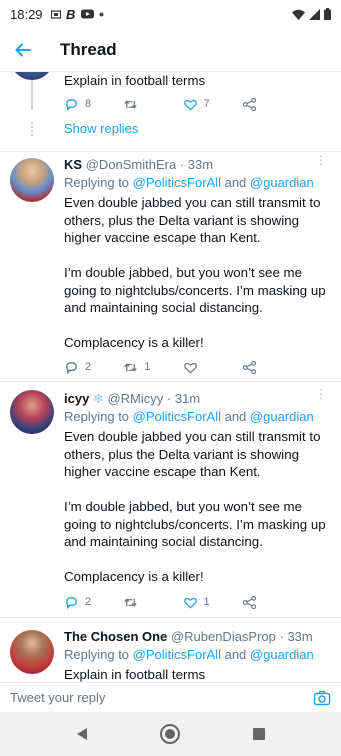 The image size is (341, 756). Describe the element at coordinates (115, 636) in the screenshot. I see `author-name: The Chosen One` at that location.